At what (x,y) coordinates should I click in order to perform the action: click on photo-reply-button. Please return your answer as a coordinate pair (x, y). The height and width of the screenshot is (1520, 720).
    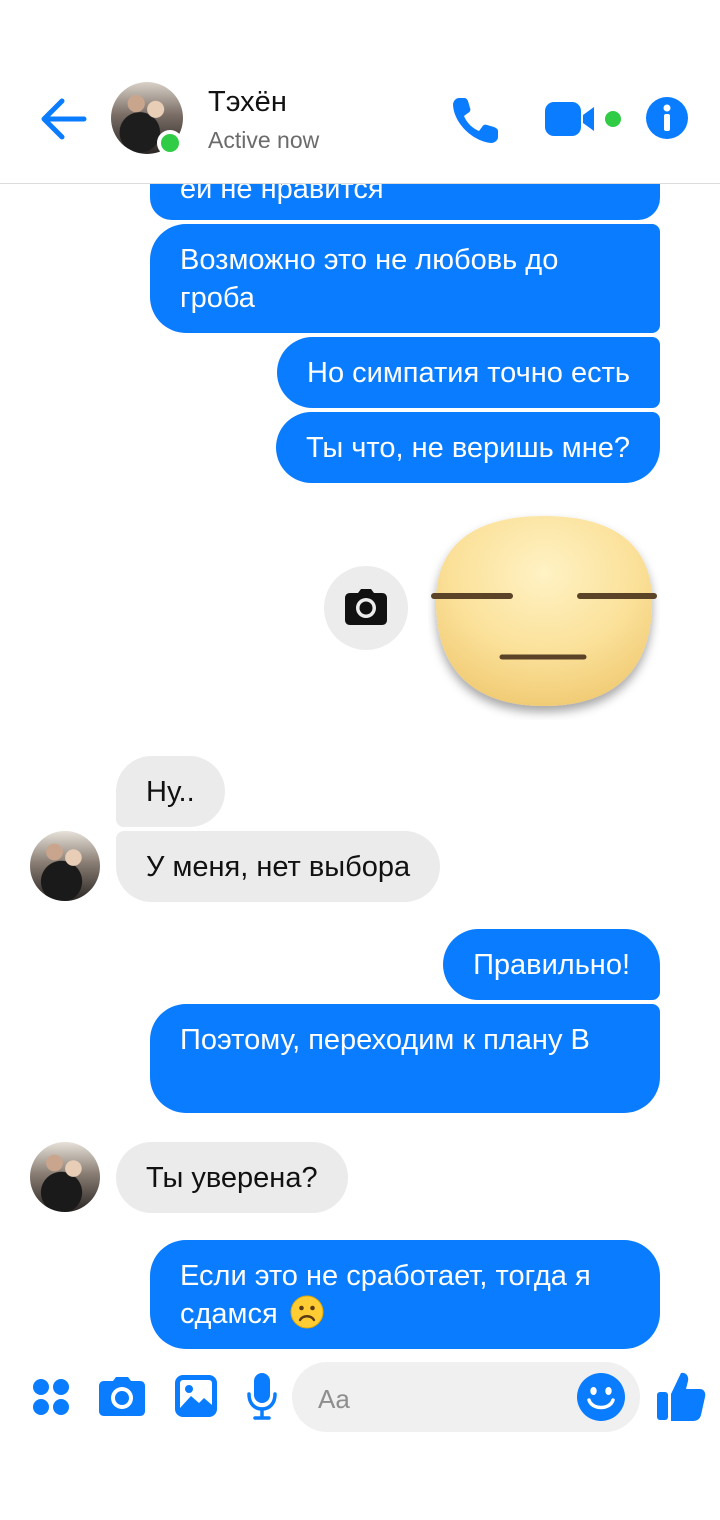
    Looking at the image, I should click on (366, 608).